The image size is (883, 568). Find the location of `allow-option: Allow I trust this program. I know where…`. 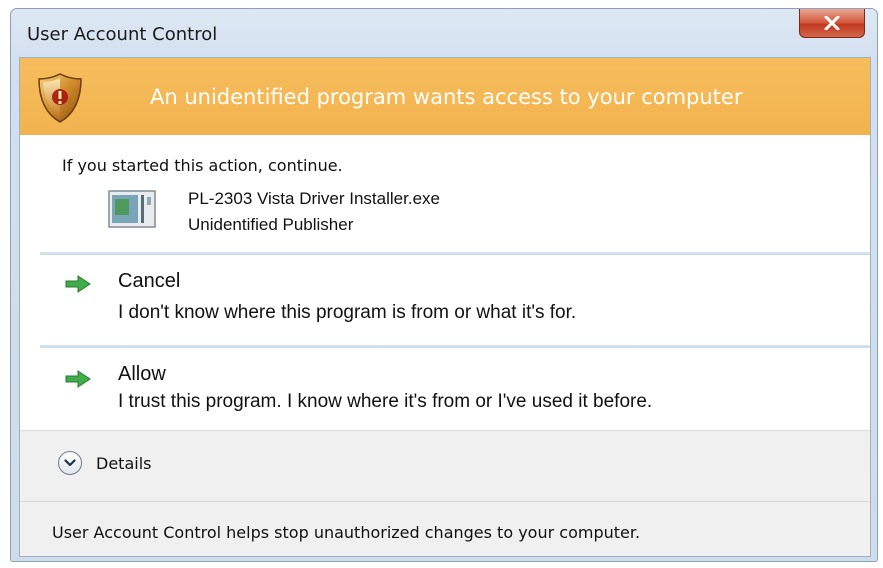

allow-option: Allow I trust this program. I know where… is located at coordinates (445, 389).